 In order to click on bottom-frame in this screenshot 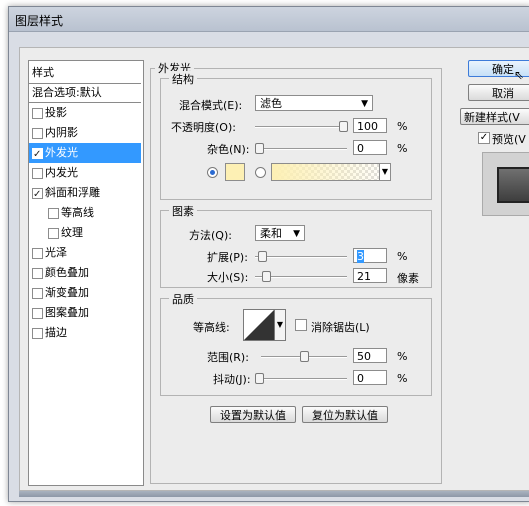, I will do `click(274, 494)`.